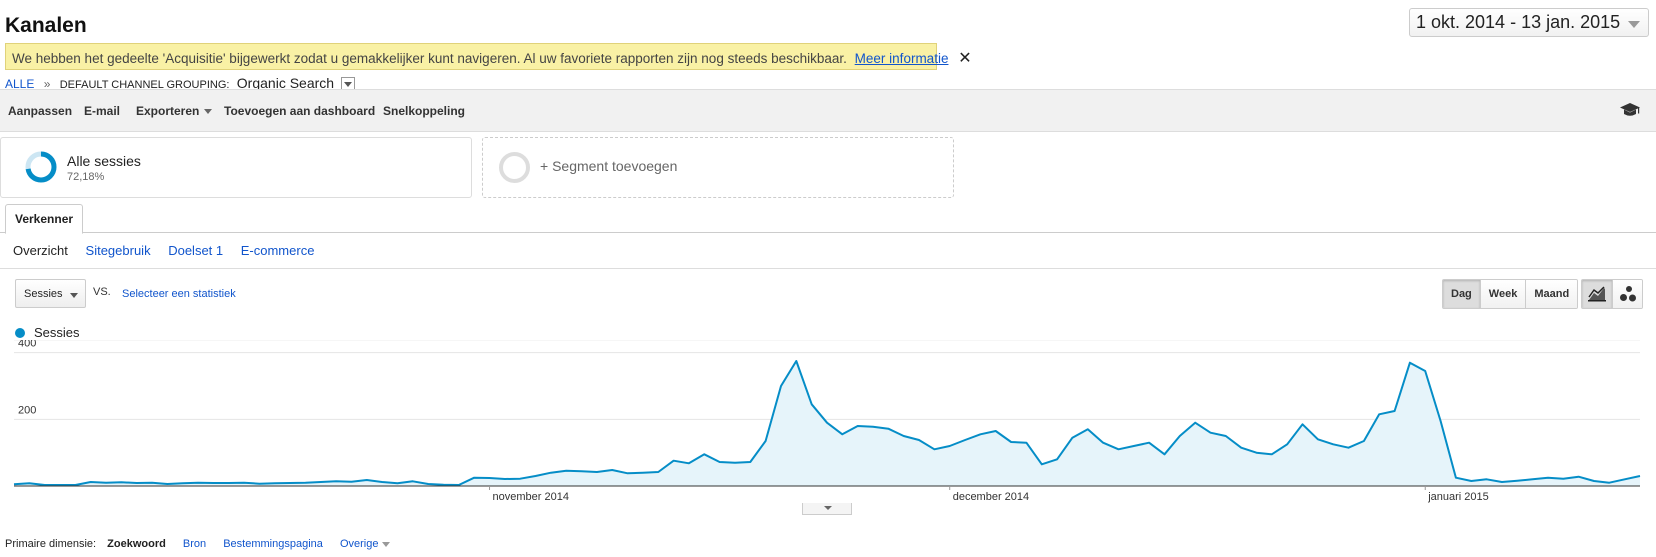 This screenshot has width=1656, height=557. What do you see at coordinates (1502, 294) in the screenshot?
I see `period-week-button: Week` at bounding box center [1502, 294].